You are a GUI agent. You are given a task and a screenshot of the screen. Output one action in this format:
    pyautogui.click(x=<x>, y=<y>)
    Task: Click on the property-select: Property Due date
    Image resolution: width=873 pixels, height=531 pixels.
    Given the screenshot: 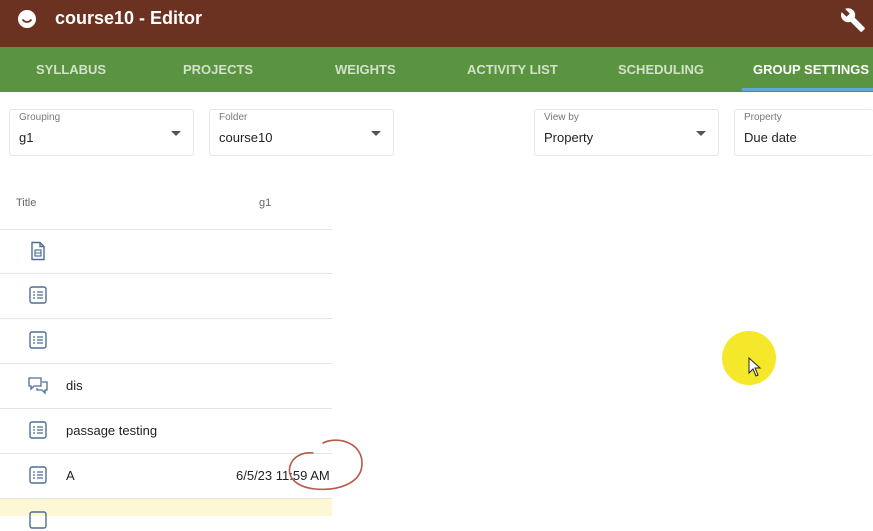 What is the action you would take?
    pyautogui.click(x=803, y=132)
    